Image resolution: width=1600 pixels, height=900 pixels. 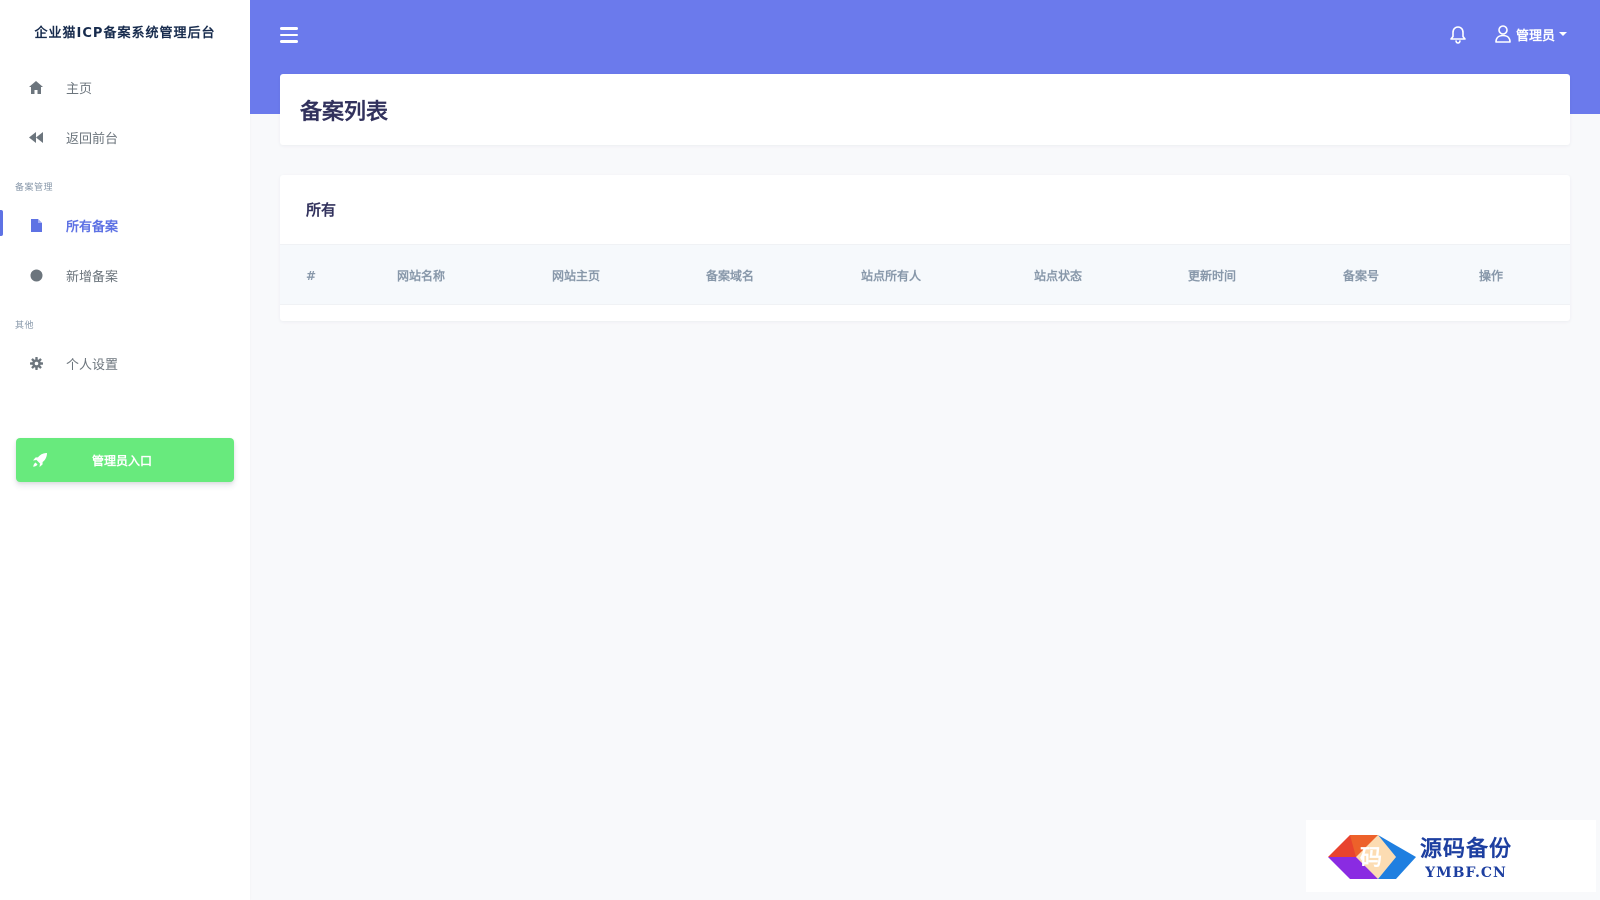 What do you see at coordinates (125, 33) in the screenshot?
I see `brand-title: 企业猫ICP备案系统管理后台` at bounding box center [125, 33].